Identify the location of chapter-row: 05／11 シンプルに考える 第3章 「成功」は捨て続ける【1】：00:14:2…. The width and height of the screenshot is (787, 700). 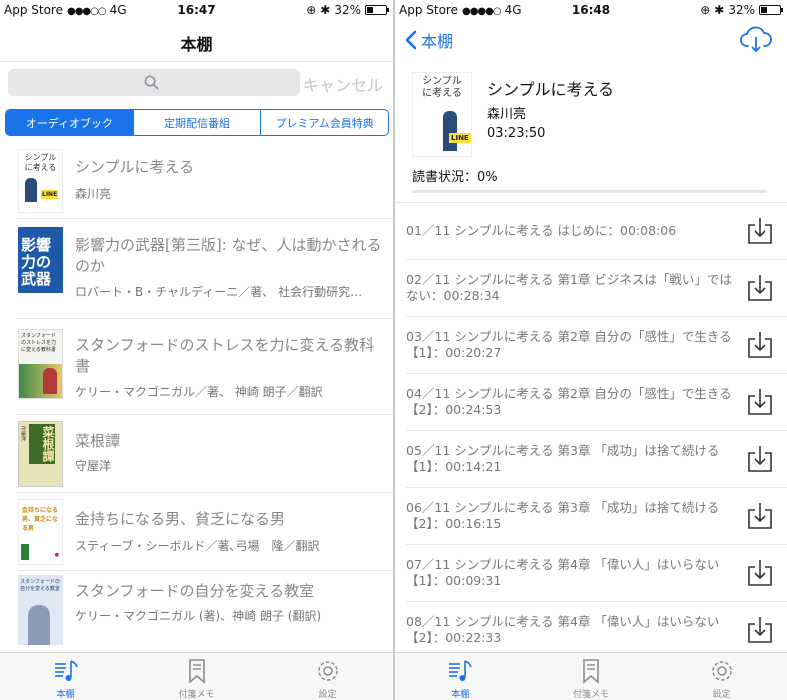
(596, 459).